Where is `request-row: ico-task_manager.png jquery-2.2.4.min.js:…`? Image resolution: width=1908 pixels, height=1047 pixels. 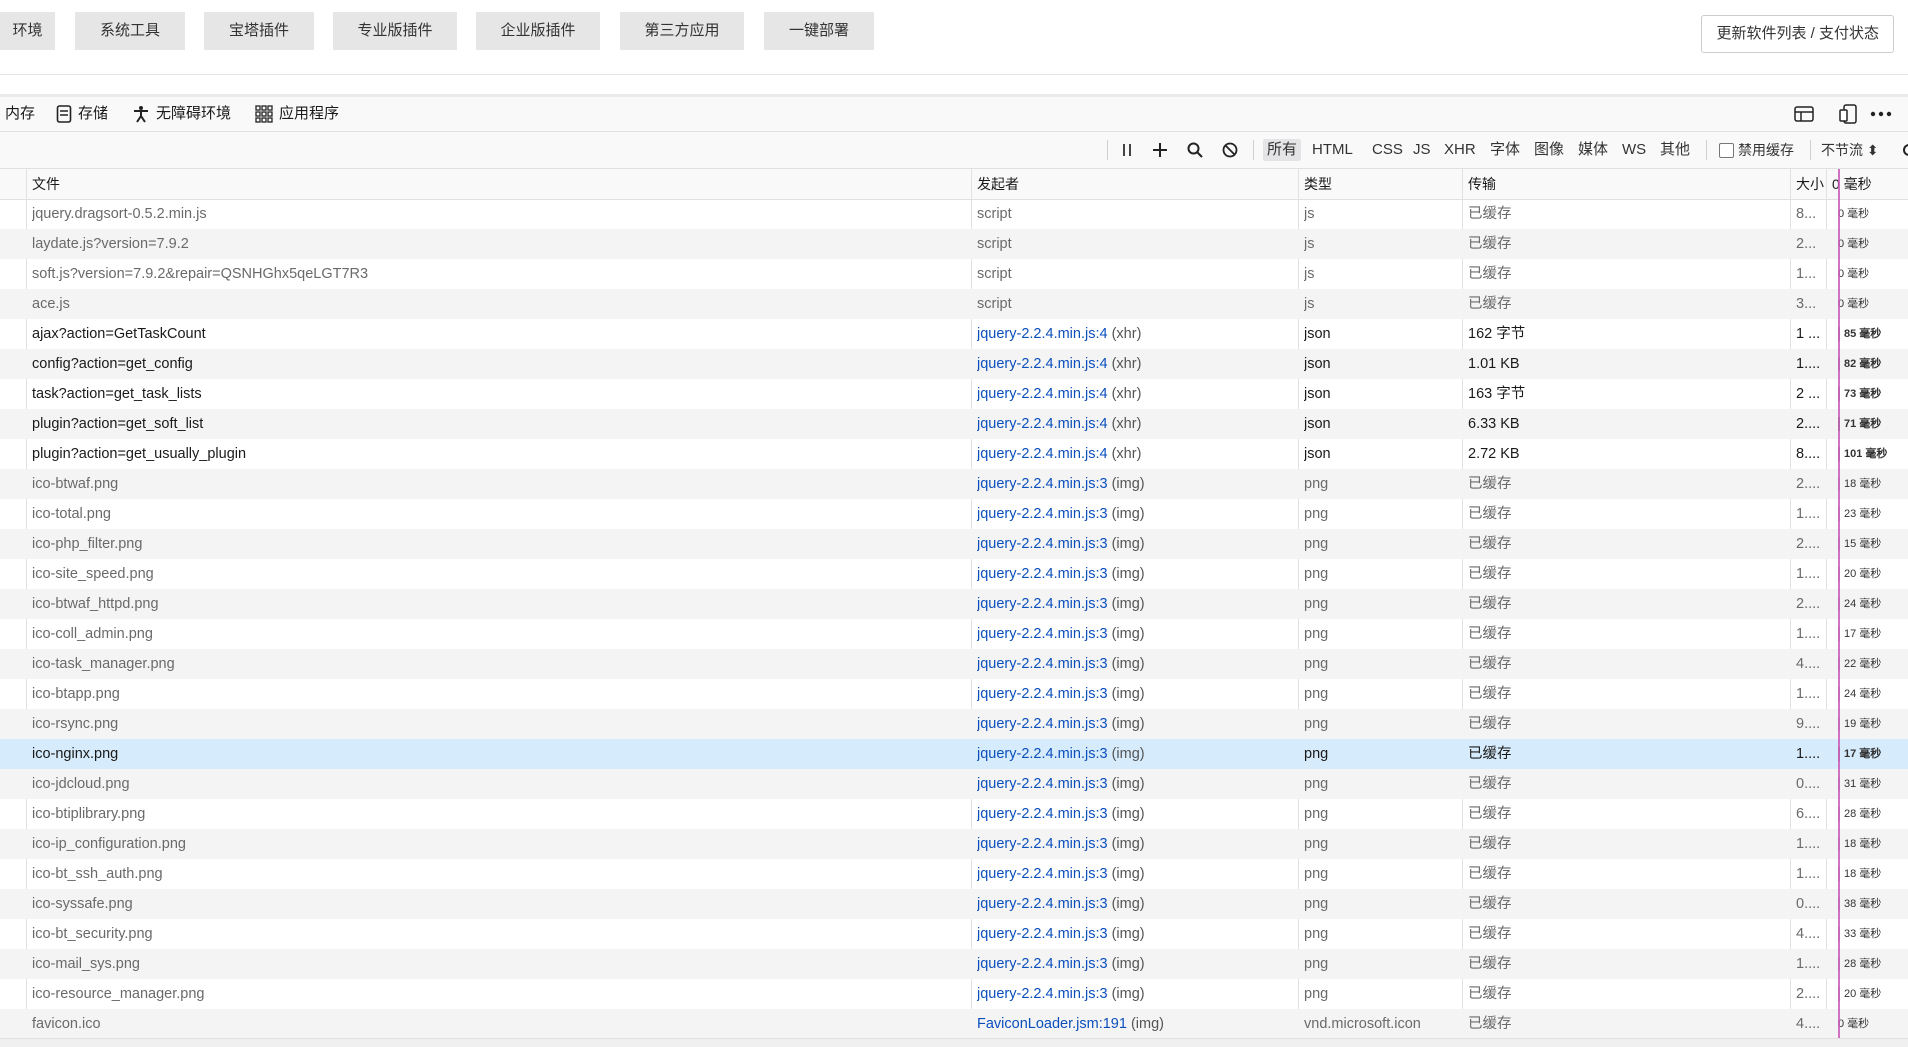 request-row: ico-task_manager.png jquery-2.2.4.min.js:… is located at coordinates (954, 664).